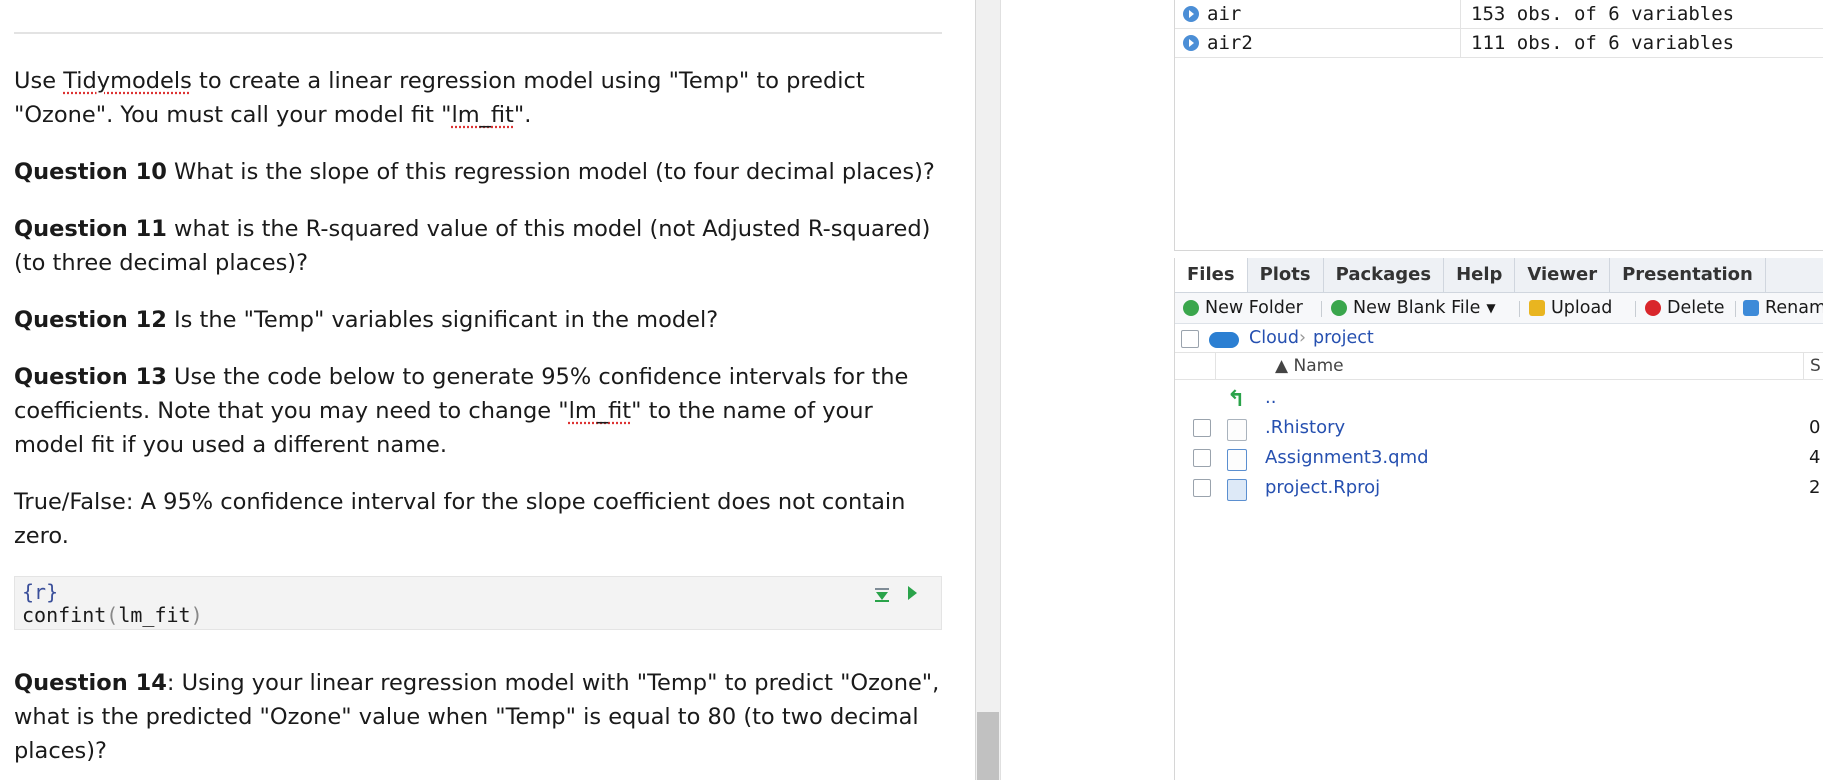  I want to click on chevron-down-icon: ▼, so click(1491, 308).